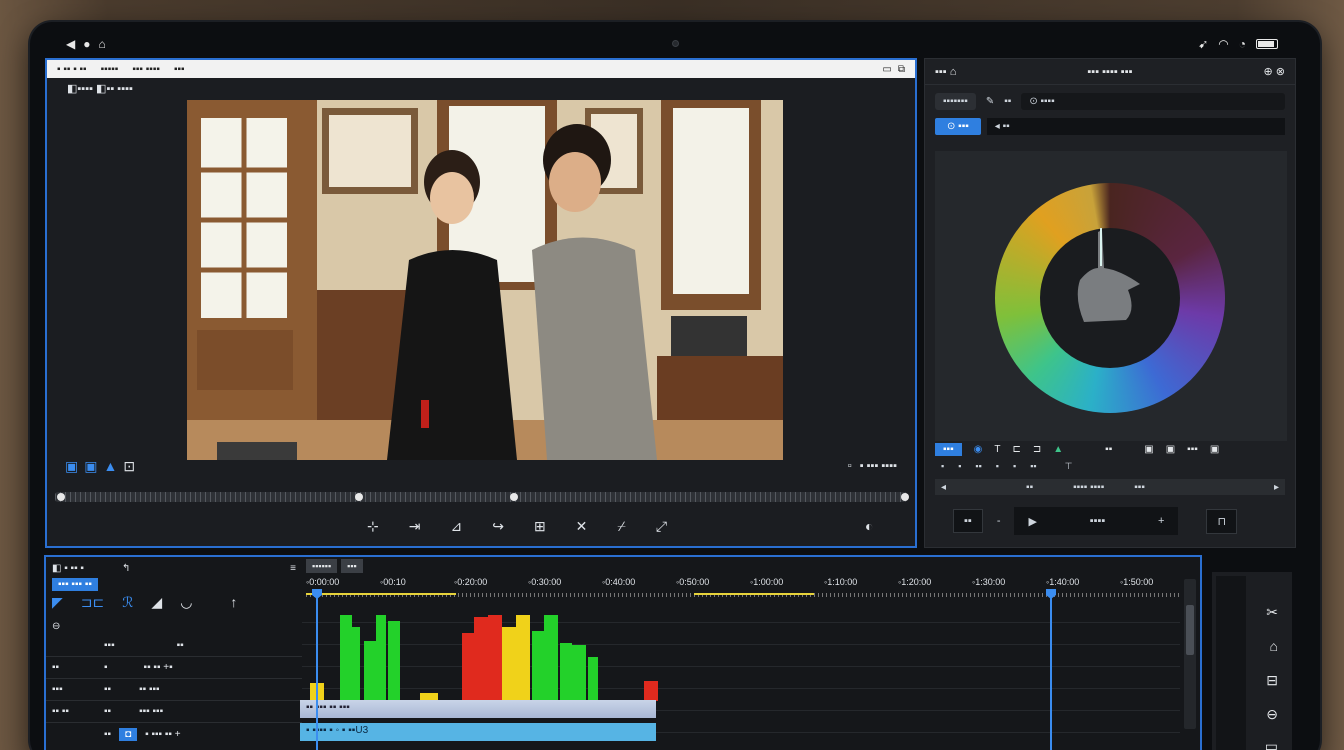 This screenshot has height=750, width=1344. Describe the element at coordinates (146, 69) in the screenshot. I see `titlebar-item: ▪▪▪ ▪▪▪▪` at that location.